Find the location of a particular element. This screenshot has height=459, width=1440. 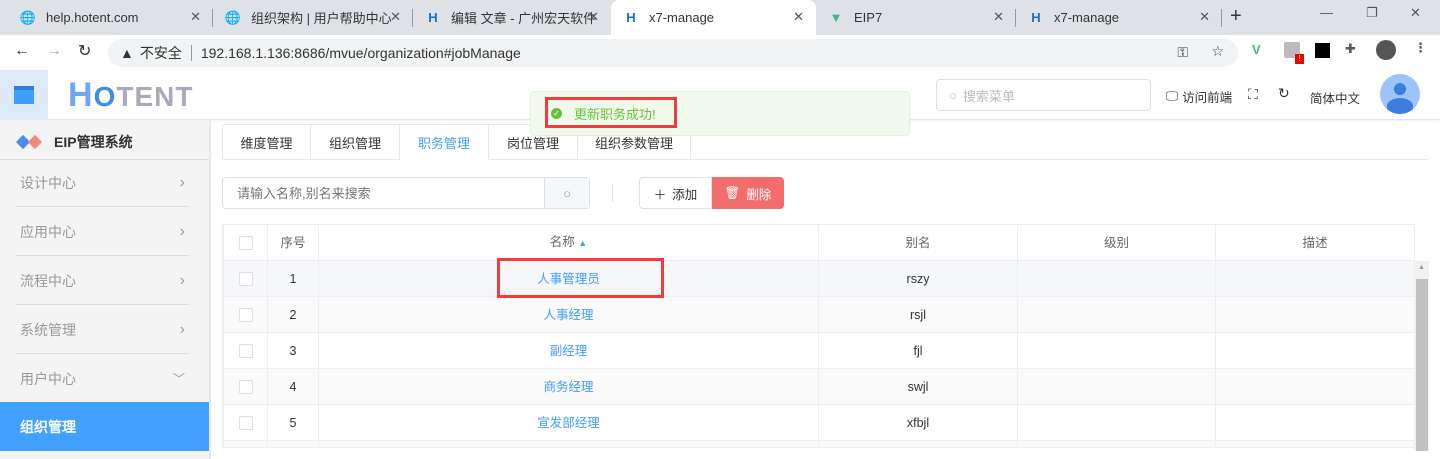

sidebar-item-app-center: 应用中心 › is located at coordinates (104, 231).